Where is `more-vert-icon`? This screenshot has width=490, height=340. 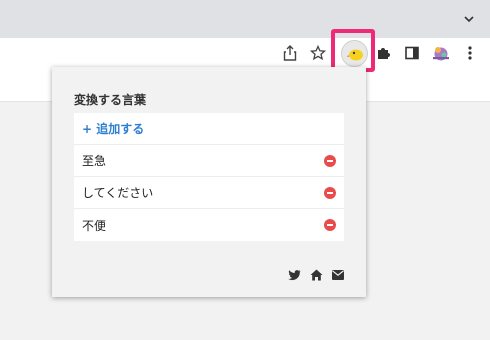 more-vert-icon is located at coordinates (470, 53).